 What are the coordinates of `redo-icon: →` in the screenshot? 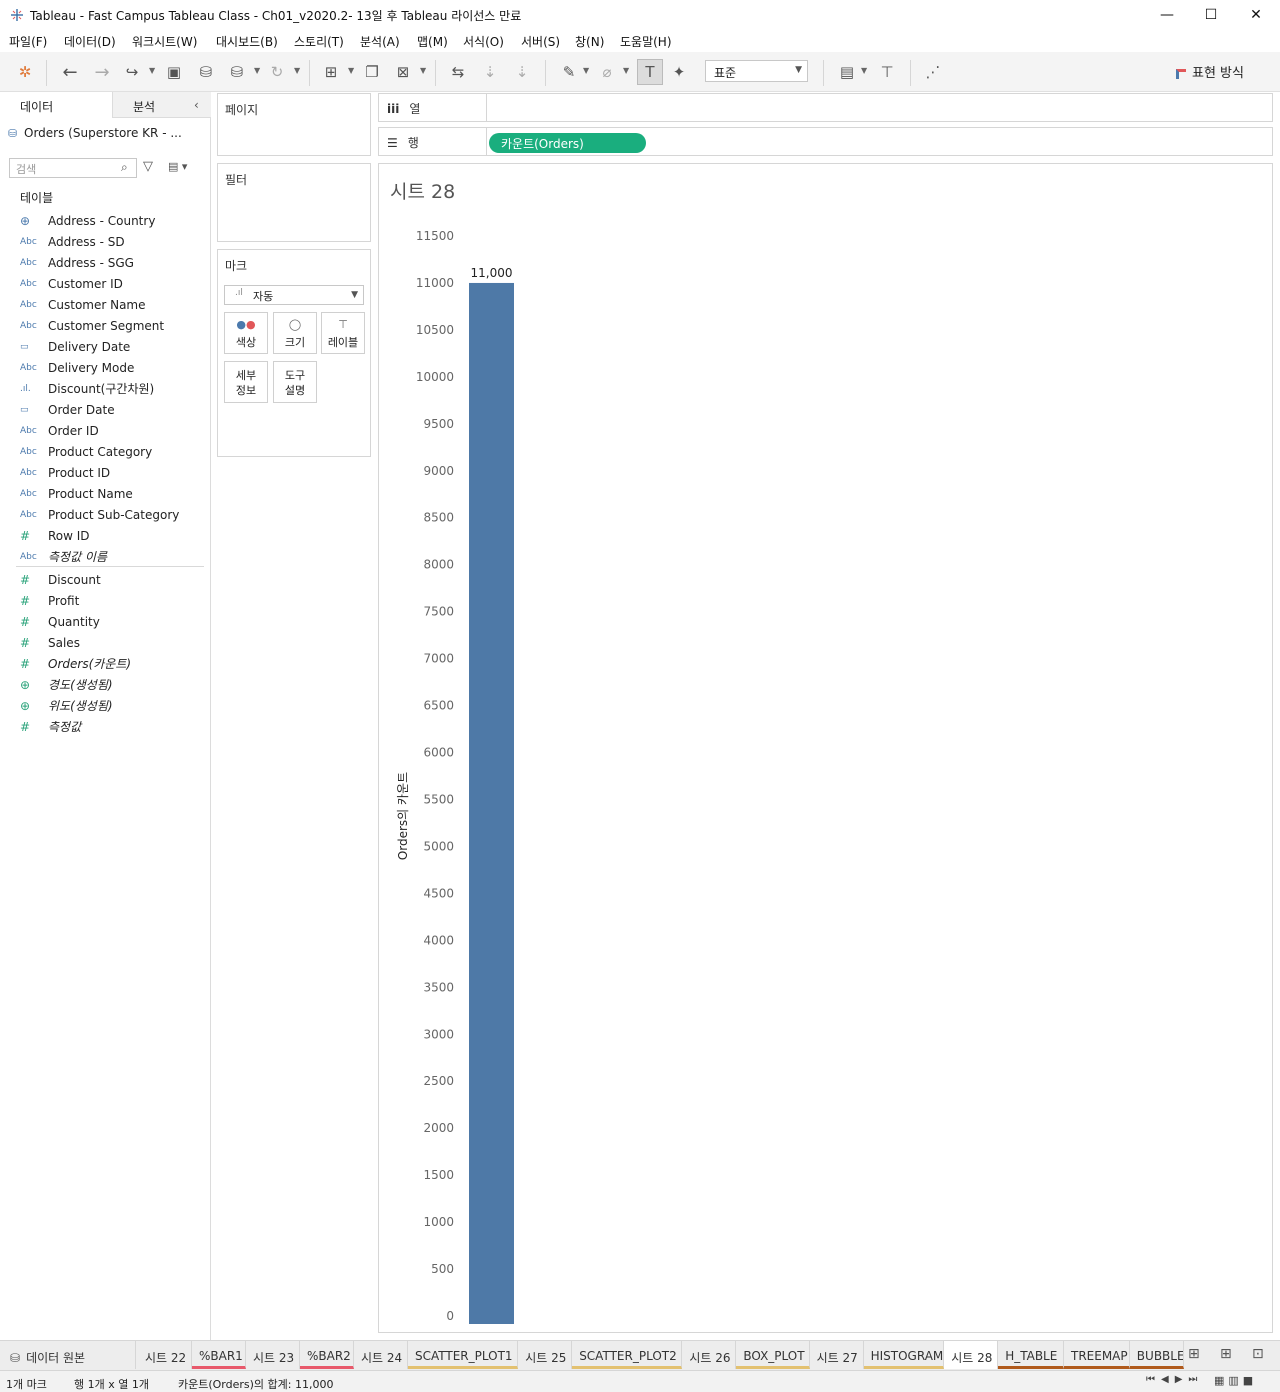 It's located at (102, 72).